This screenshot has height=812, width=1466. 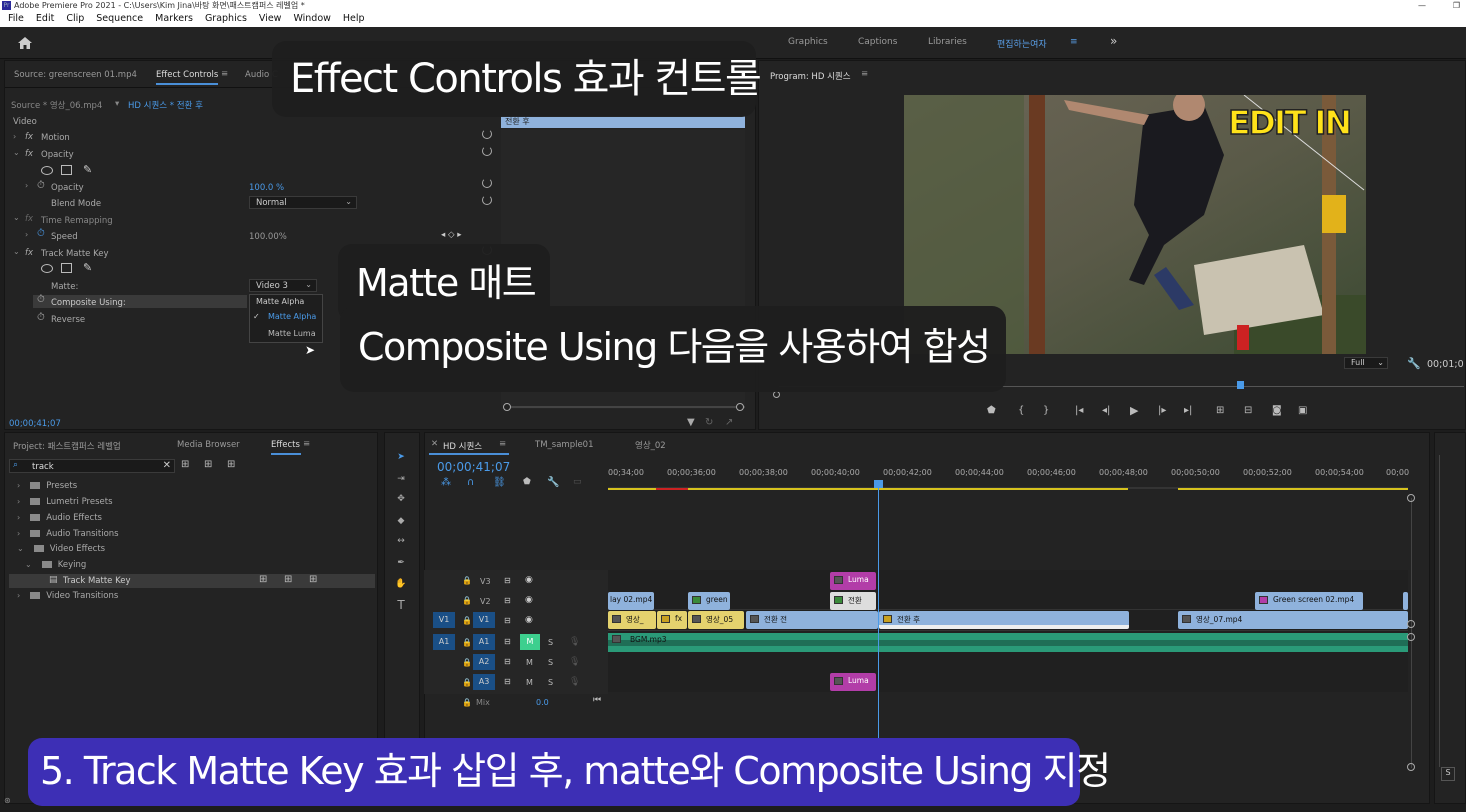 What do you see at coordinates (597, 700) in the screenshot?
I see `mix-go-icon: ⏮` at bounding box center [597, 700].